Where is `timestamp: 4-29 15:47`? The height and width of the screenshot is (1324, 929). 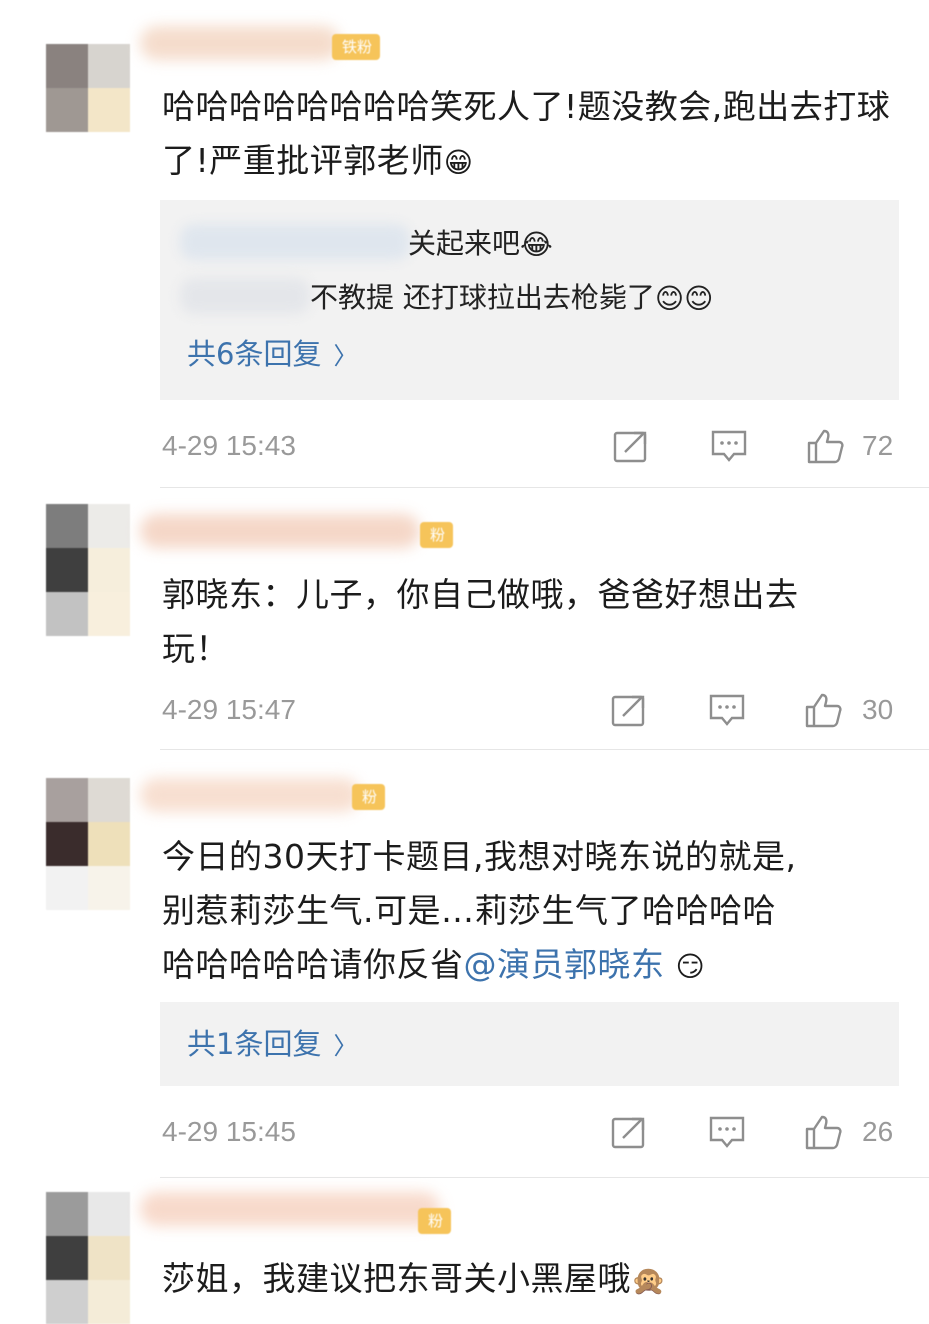
timestamp: 4-29 15:47 is located at coordinates (229, 709).